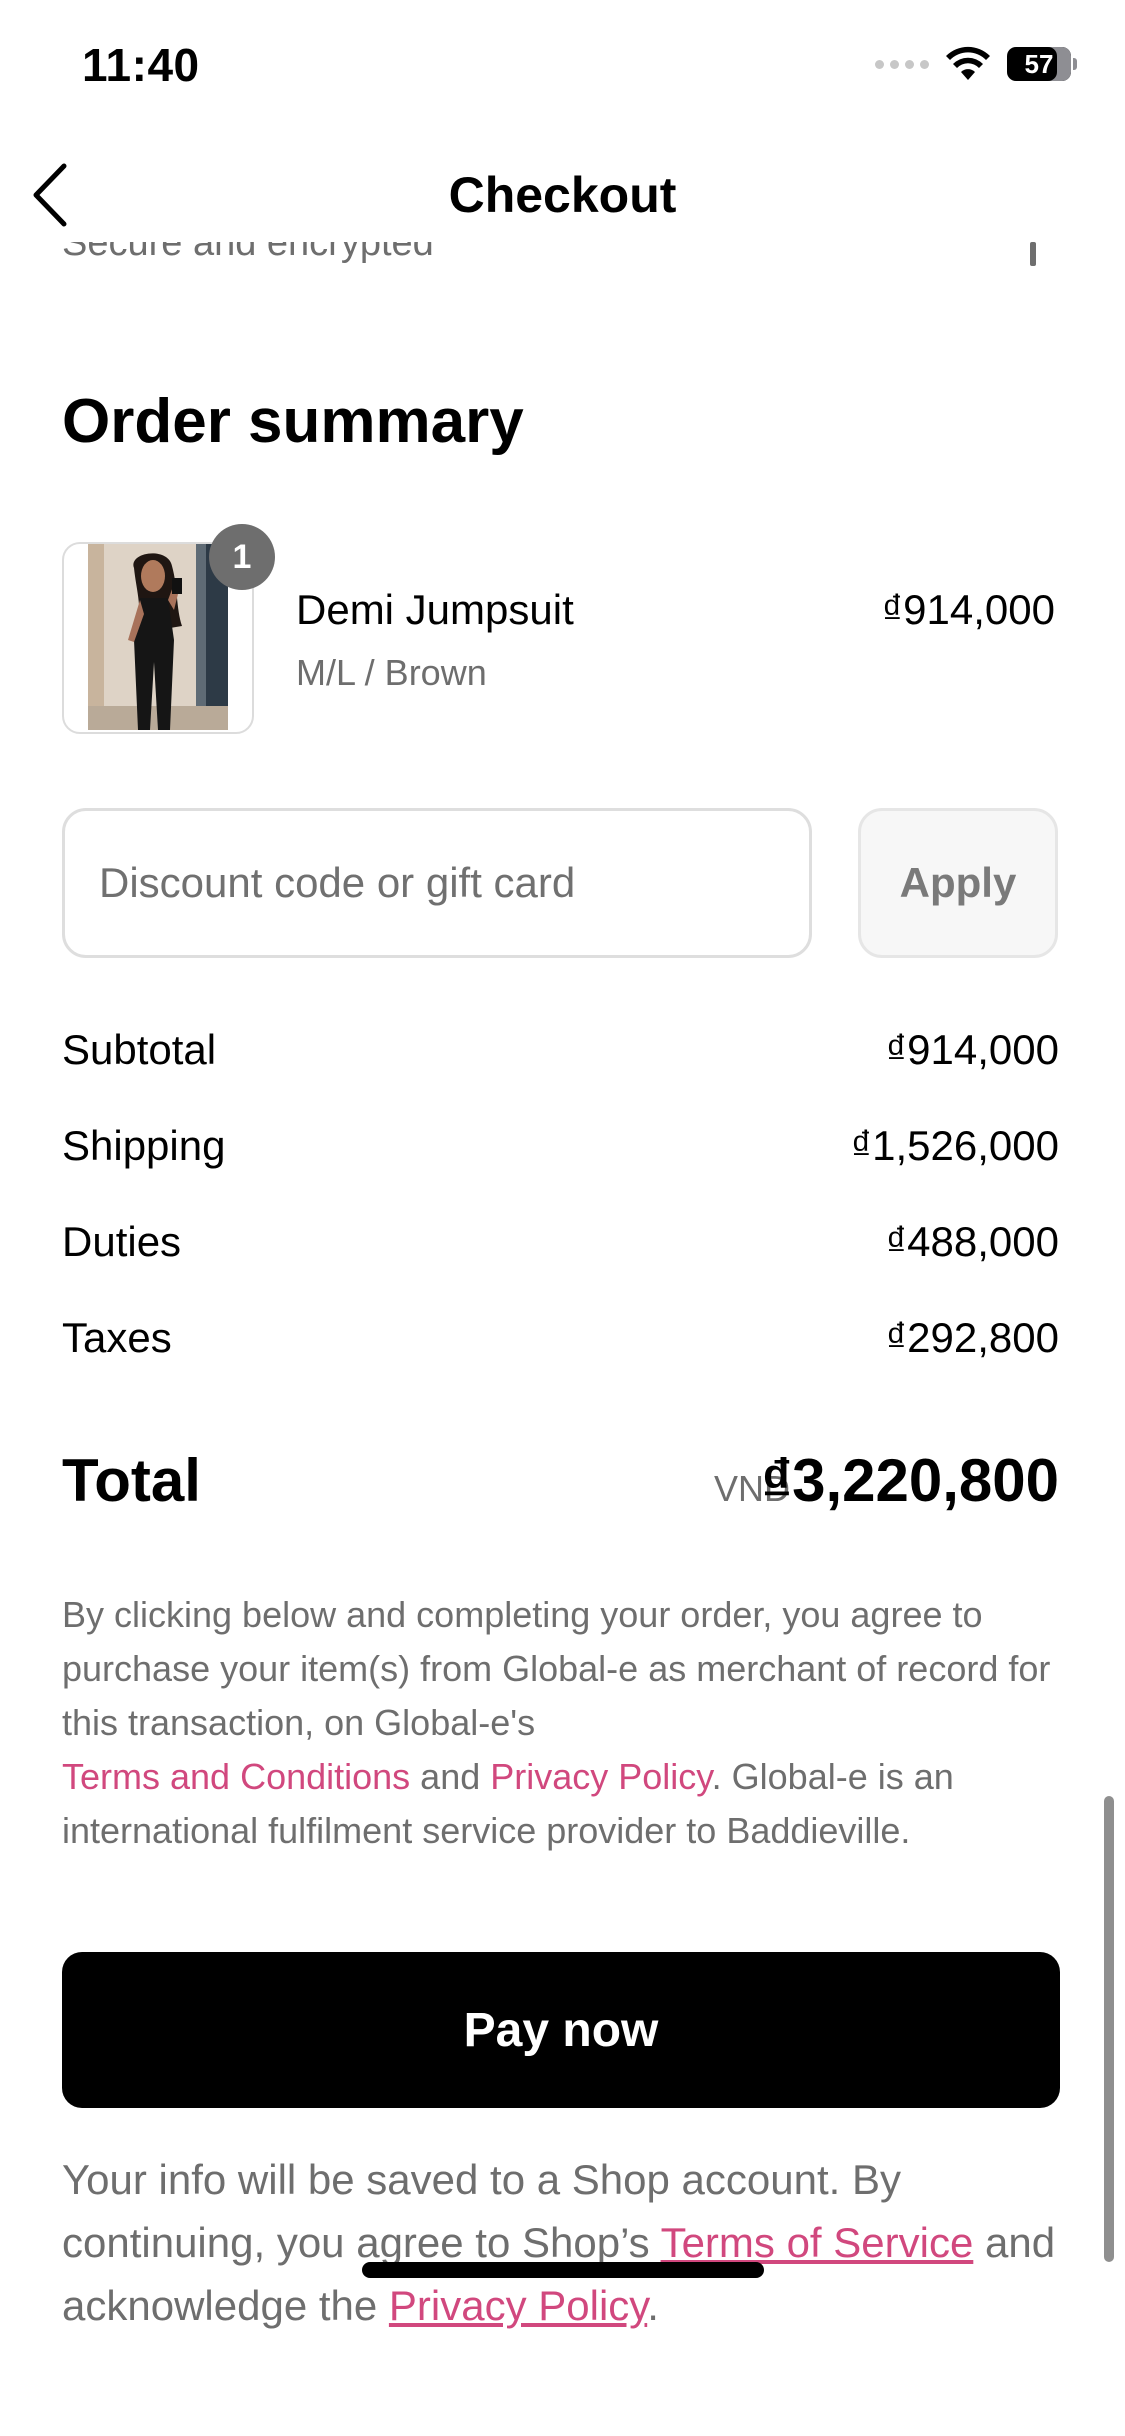  What do you see at coordinates (450, 1776) in the screenshot?
I see `legal-and-text: and` at bounding box center [450, 1776].